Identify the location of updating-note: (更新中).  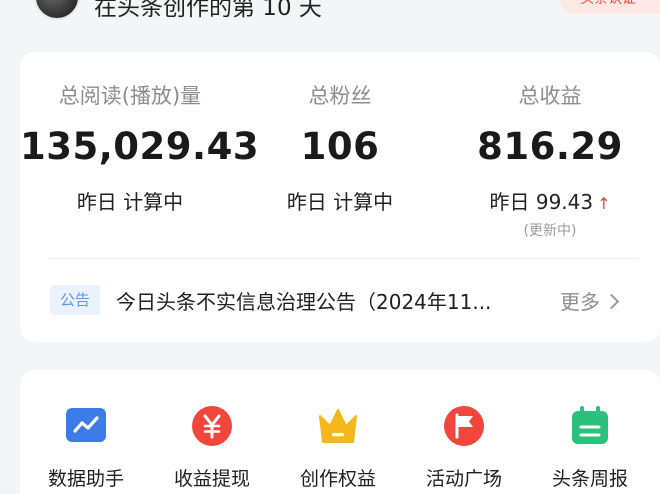
(550, 231).